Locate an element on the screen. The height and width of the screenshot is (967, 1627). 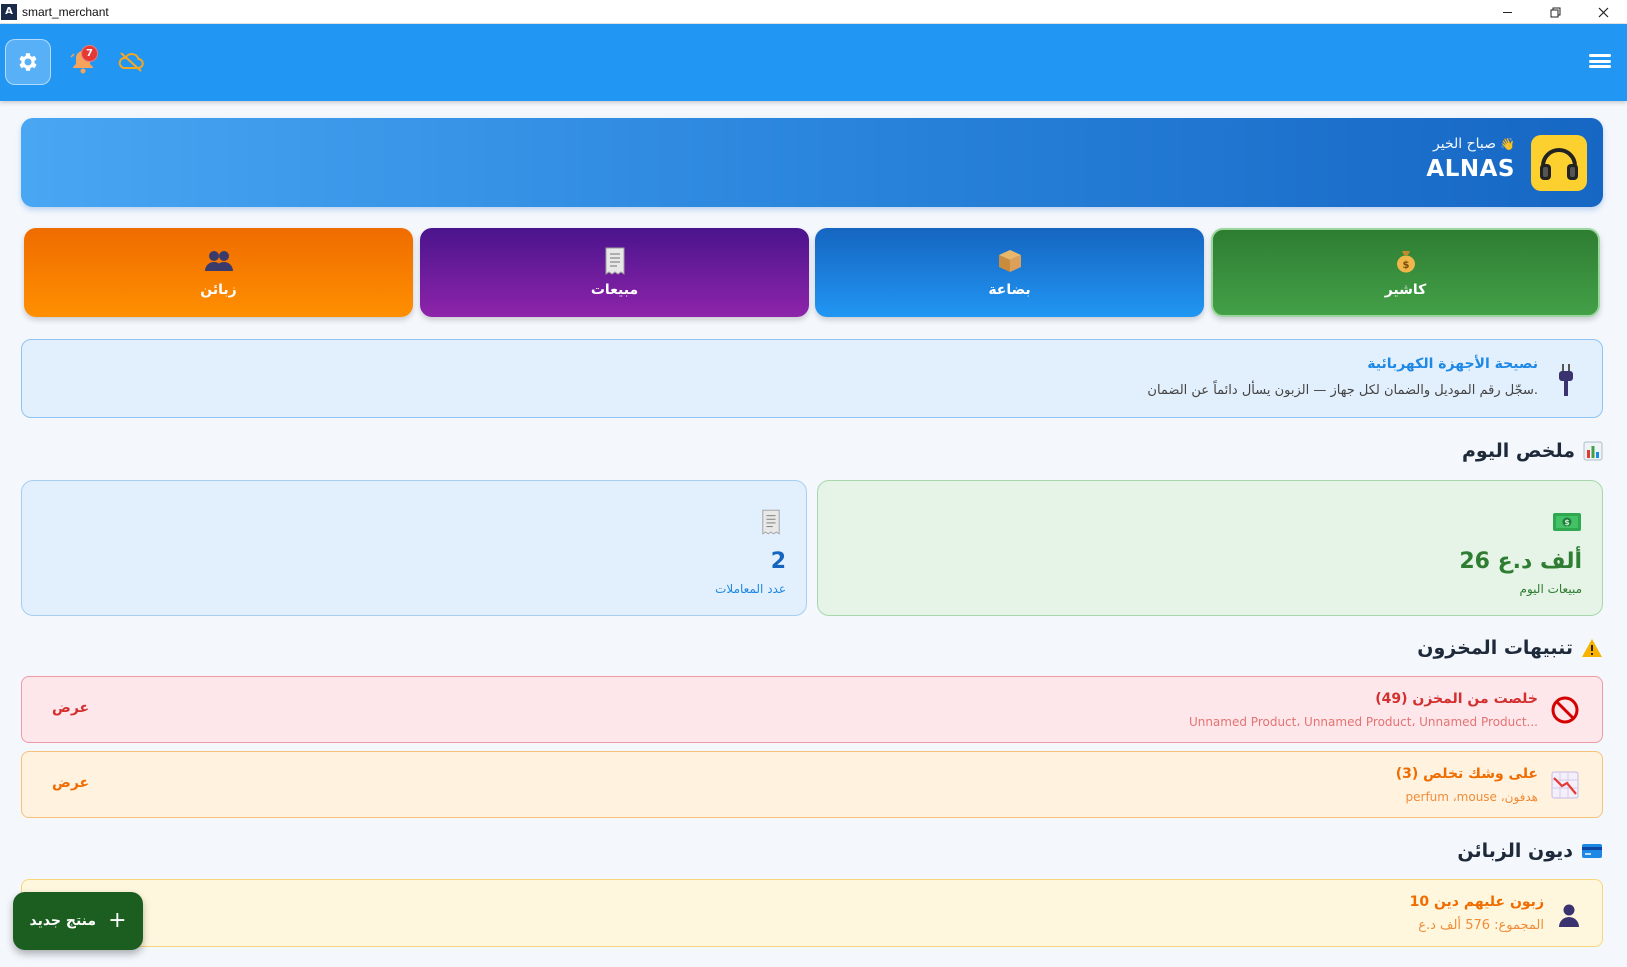
store-avatar is located at coordinates (1559, 163).